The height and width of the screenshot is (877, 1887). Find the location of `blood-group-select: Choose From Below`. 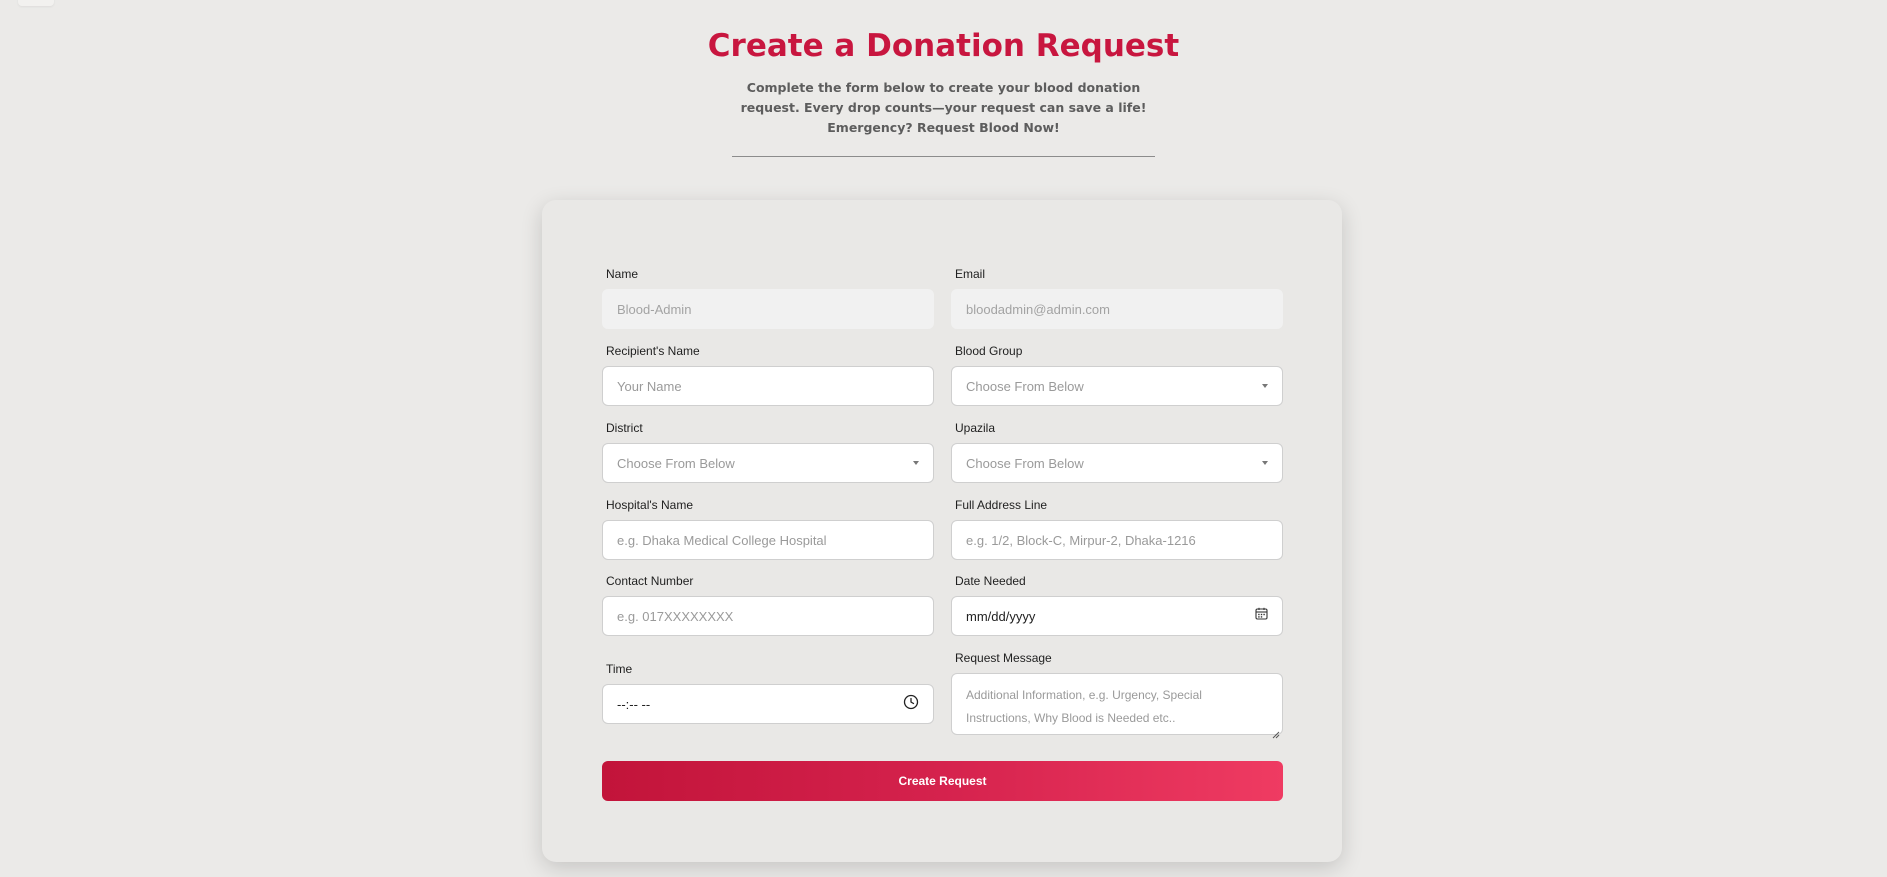

blood-group-select: Choose From Below is located at coordinates (1117, 386).